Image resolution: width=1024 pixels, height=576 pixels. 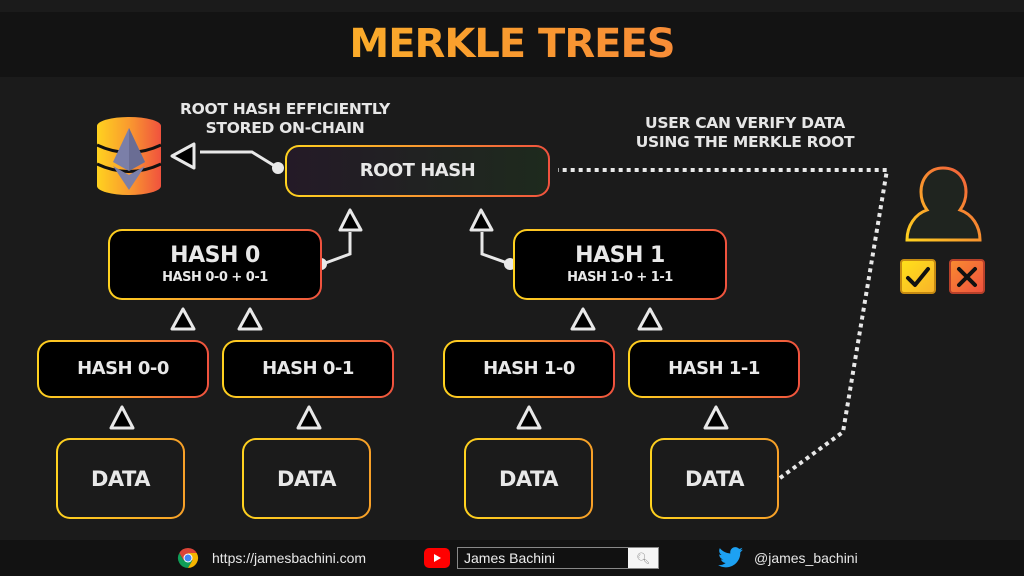 I want to click on youtube-channel: James Bachini 🔍︎, so click(x=541, y=558).